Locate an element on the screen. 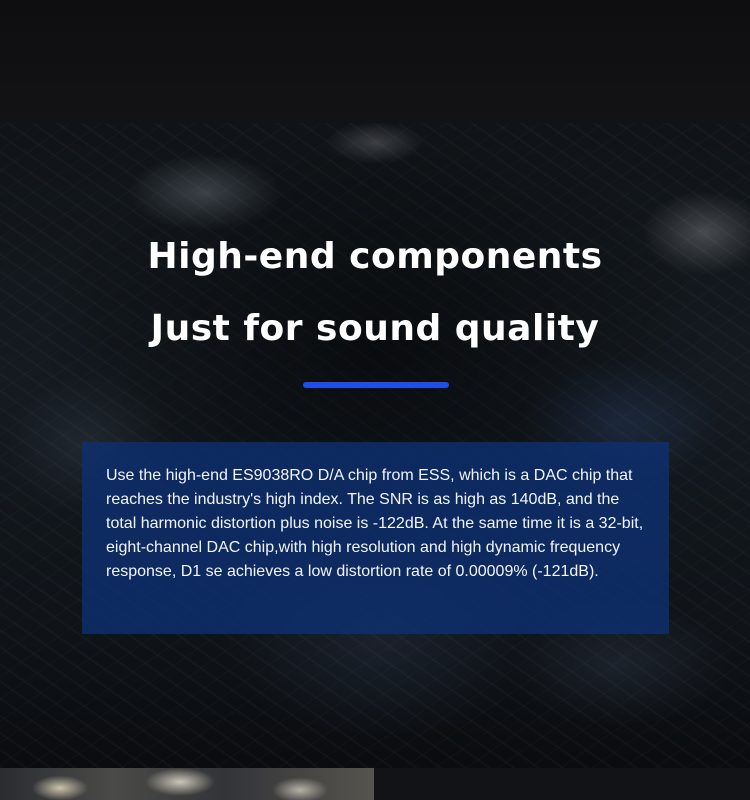 The image size is (750, 800). accent-divider is located at coordinates (376, 385).